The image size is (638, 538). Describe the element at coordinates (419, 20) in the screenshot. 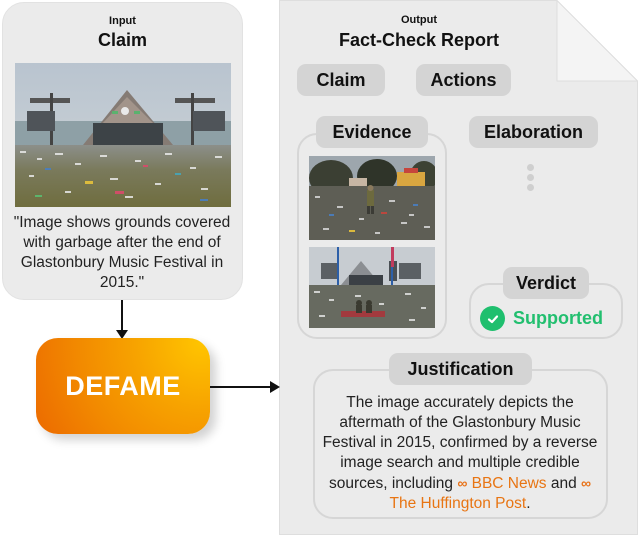

I see `output-label: Output` at that location.